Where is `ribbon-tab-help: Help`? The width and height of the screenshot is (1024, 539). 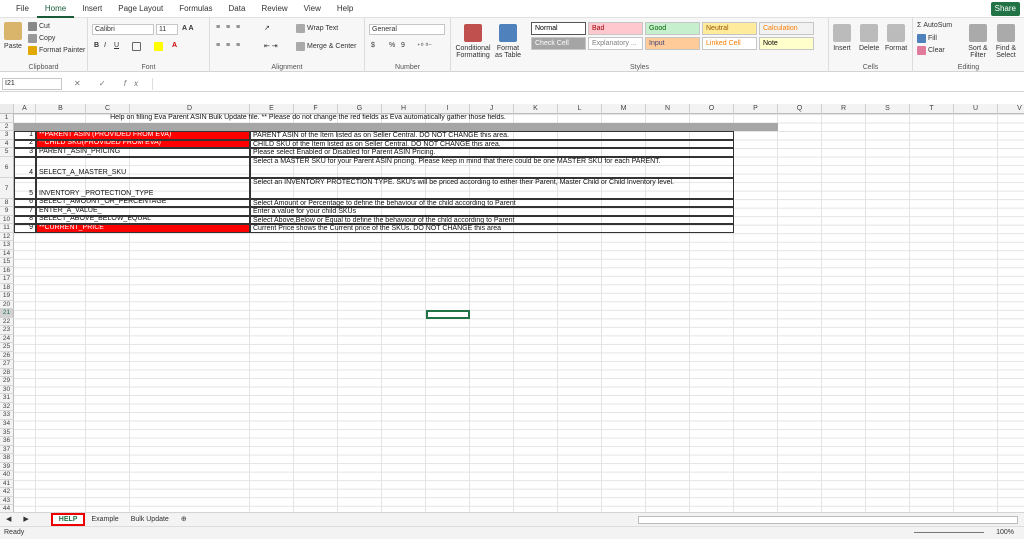 ribbon-tab-help: Help is located at coordinates (345, 9).